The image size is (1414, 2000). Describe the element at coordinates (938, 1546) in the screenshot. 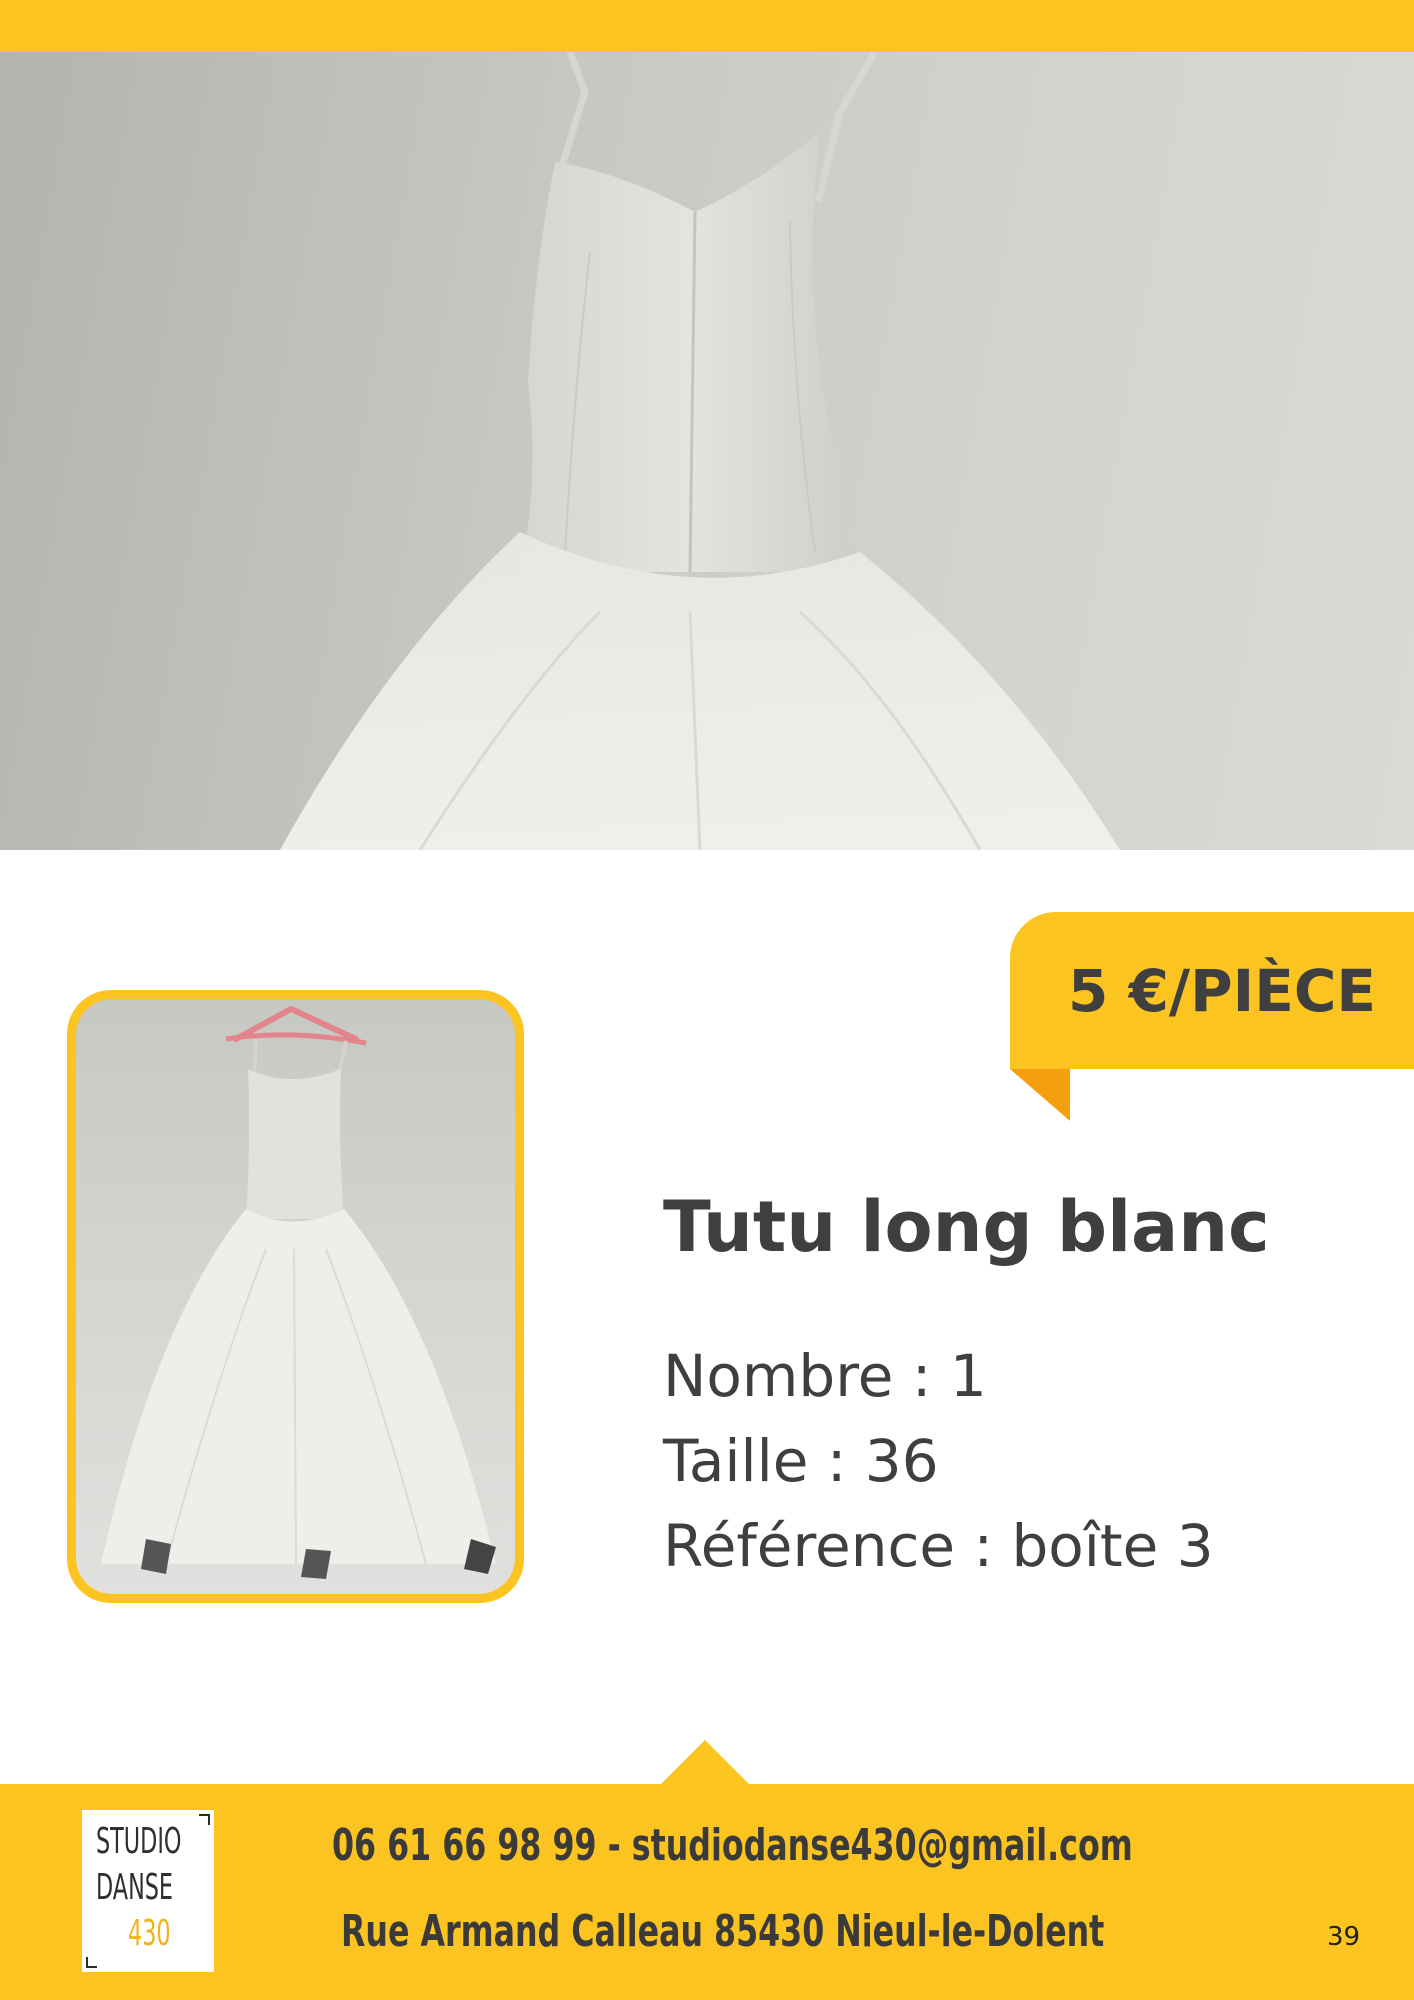

I see `detail-reference: Référence : boîte 3` at that location.